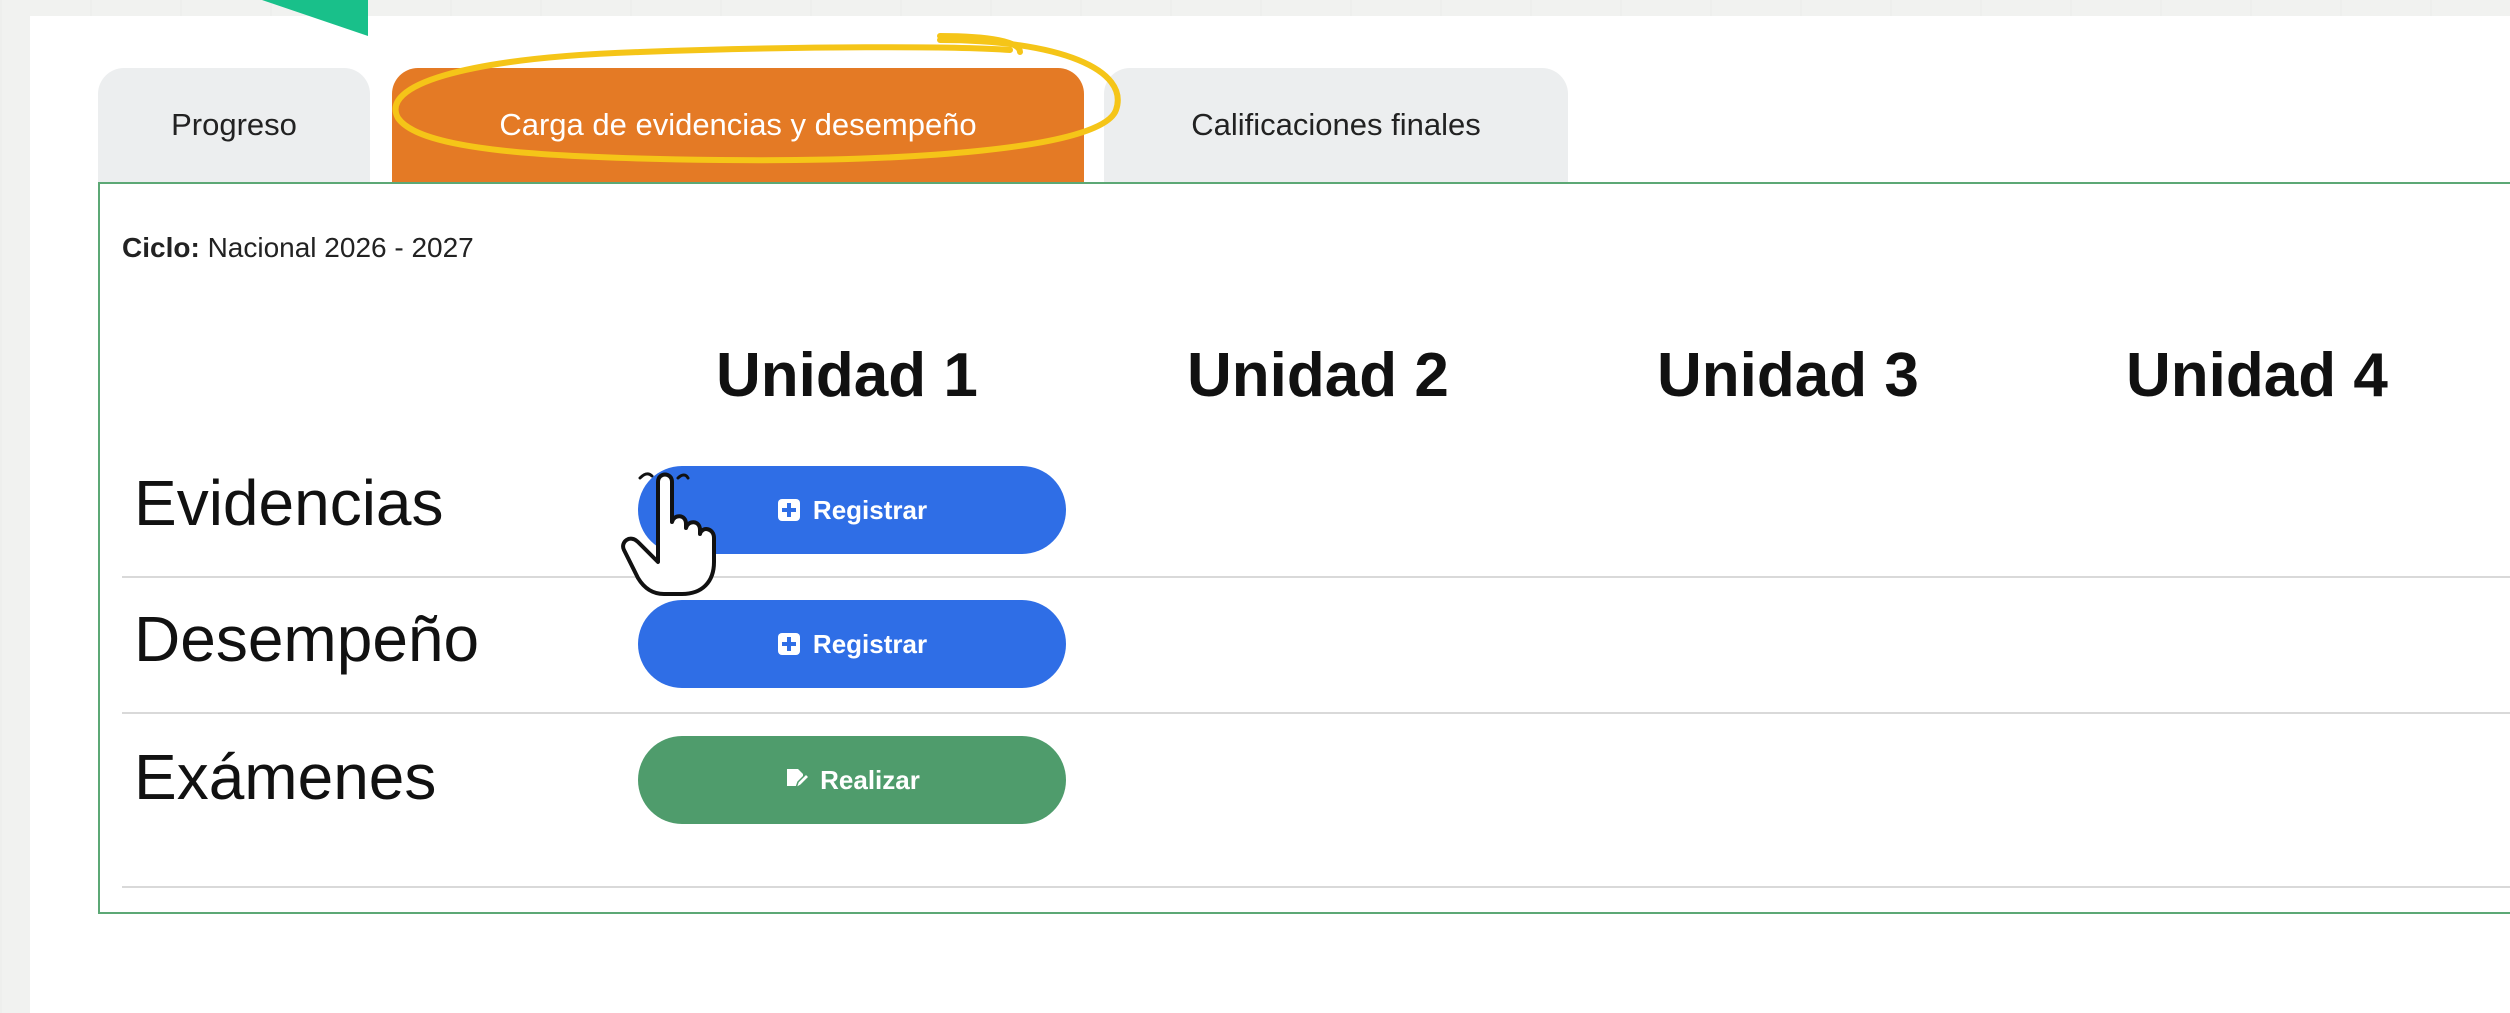  Describe the element at coordinates (1788, 375) in the screenshot. I see `unit-header-3: Unidad 3` at that location.